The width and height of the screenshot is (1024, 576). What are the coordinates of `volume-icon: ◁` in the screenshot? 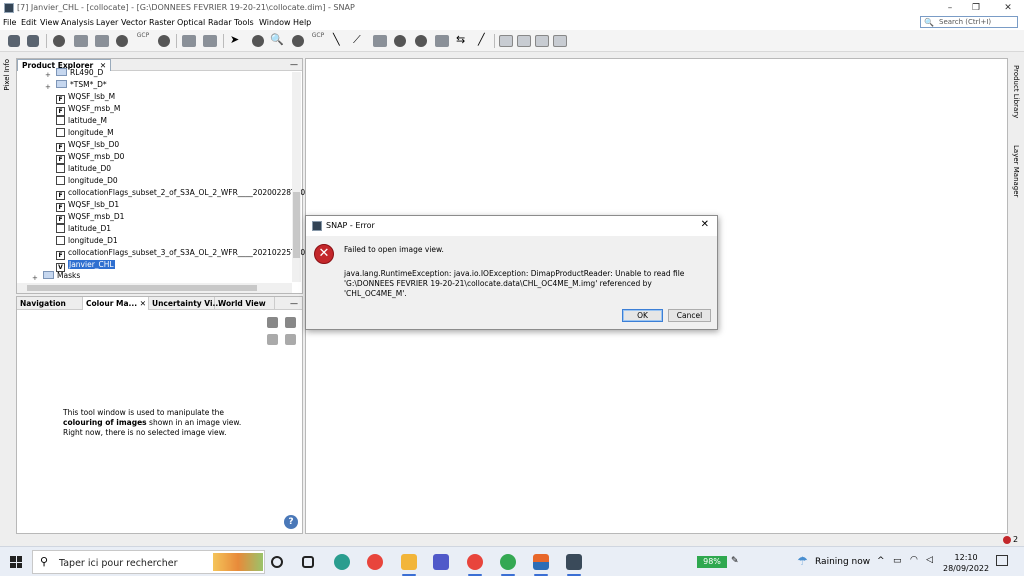 It's located at (929, 560).